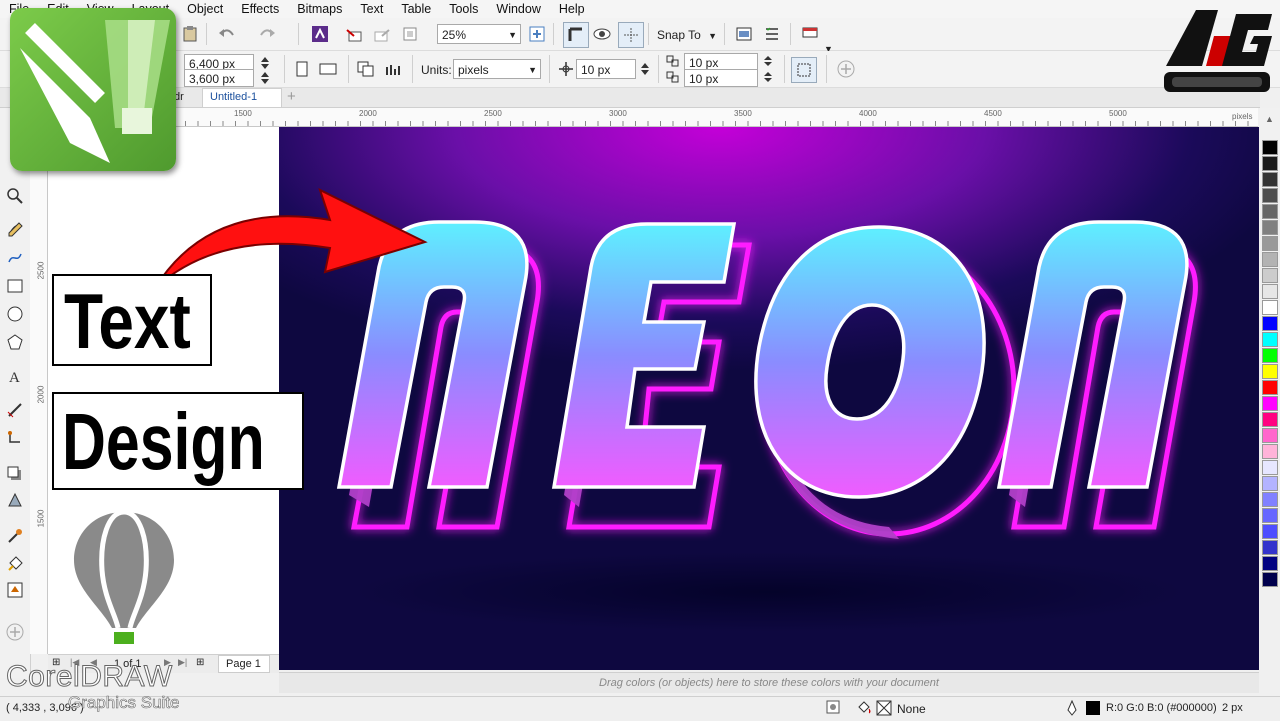 The height and width of the screenshot is (721, 1280). I want to click on outline-pen-icon, so click(1072, 709).